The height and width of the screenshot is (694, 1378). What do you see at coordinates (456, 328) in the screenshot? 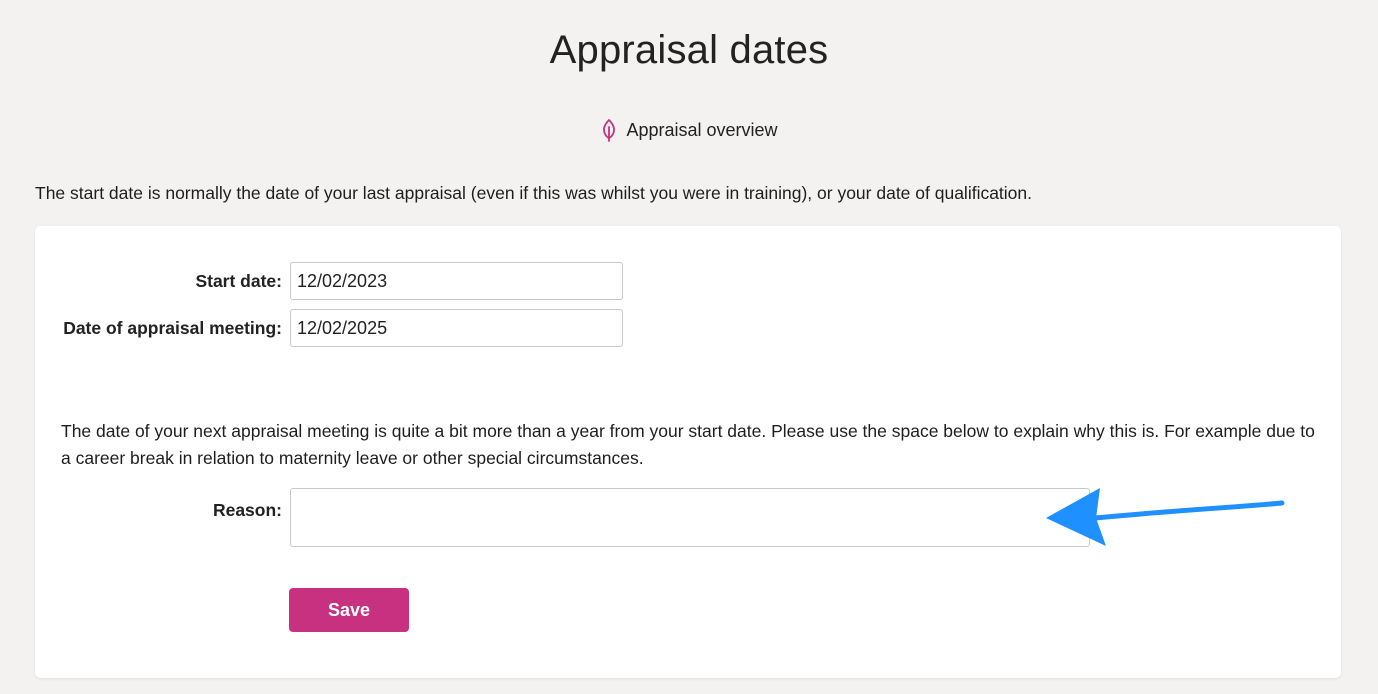
I see `meeting-date-input` at bounding box center [456, 328].